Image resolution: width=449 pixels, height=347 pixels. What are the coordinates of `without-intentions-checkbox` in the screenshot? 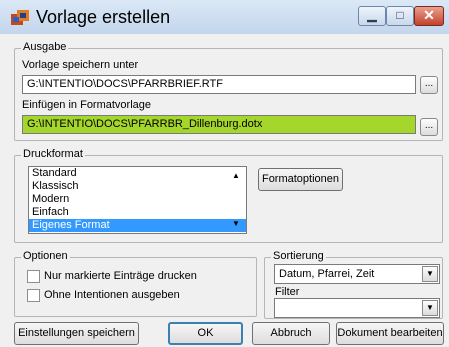 It's located at (33, 295).